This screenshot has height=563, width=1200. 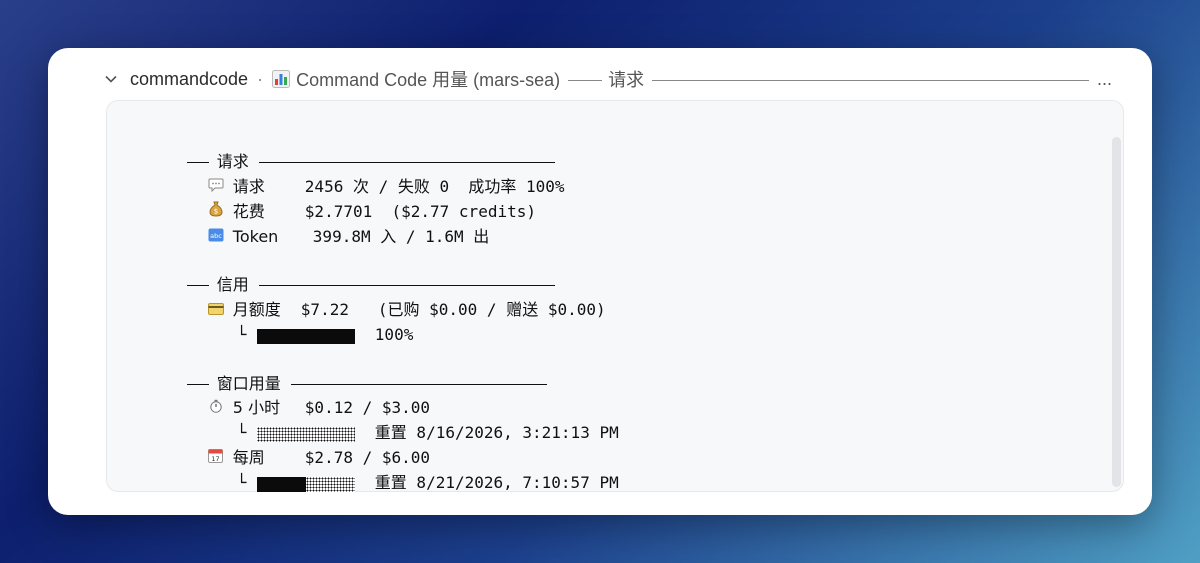 I want to click on monthly-quota-bar-row: └ 100%, so click(x=296, y=323).